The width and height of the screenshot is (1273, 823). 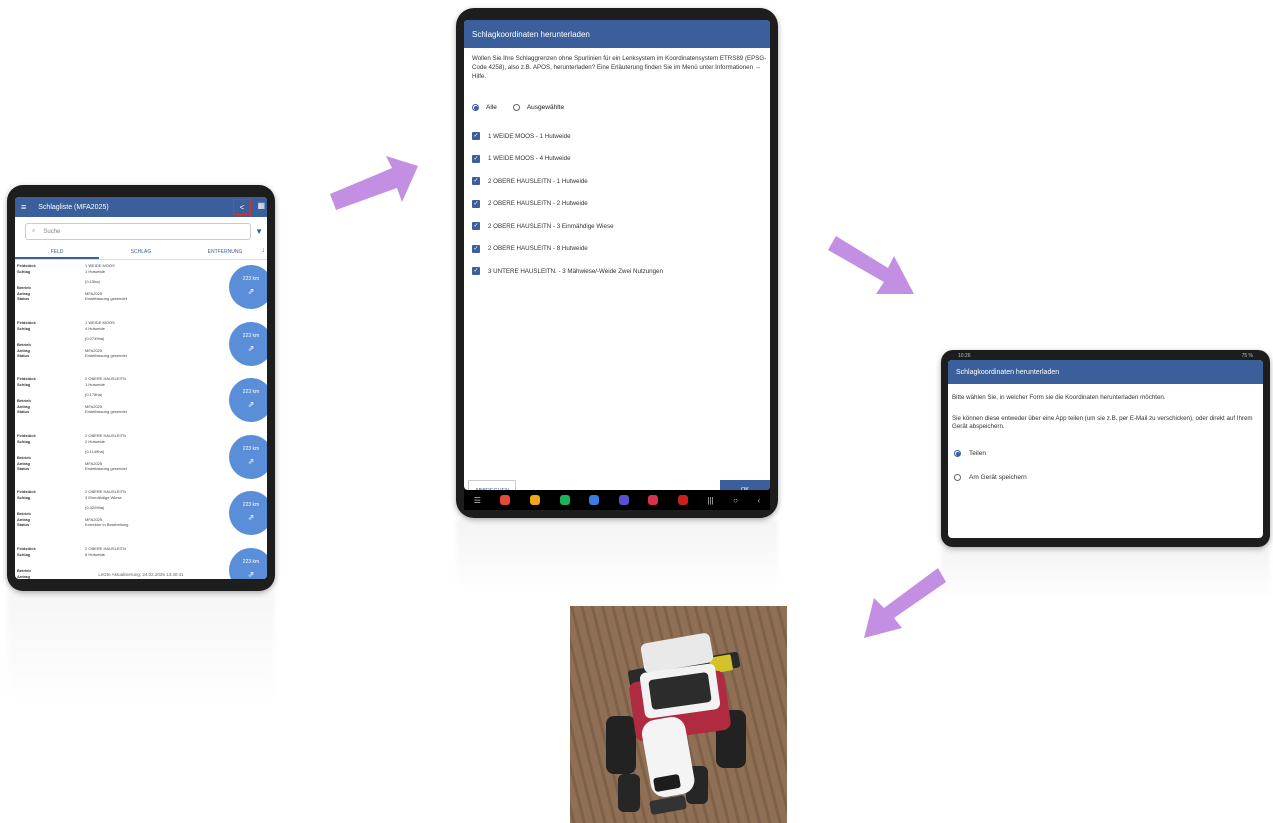 What do you see at coordinates (106, 298) in the screenshot?
I see `row-value-status: Erstelfassung gesendet` at bounding box center [106, 298].